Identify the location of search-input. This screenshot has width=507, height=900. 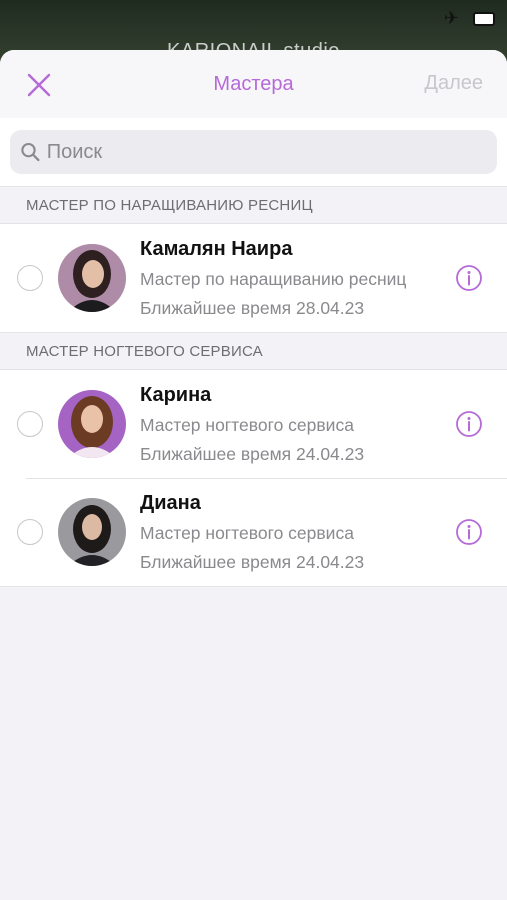
(271, 152).